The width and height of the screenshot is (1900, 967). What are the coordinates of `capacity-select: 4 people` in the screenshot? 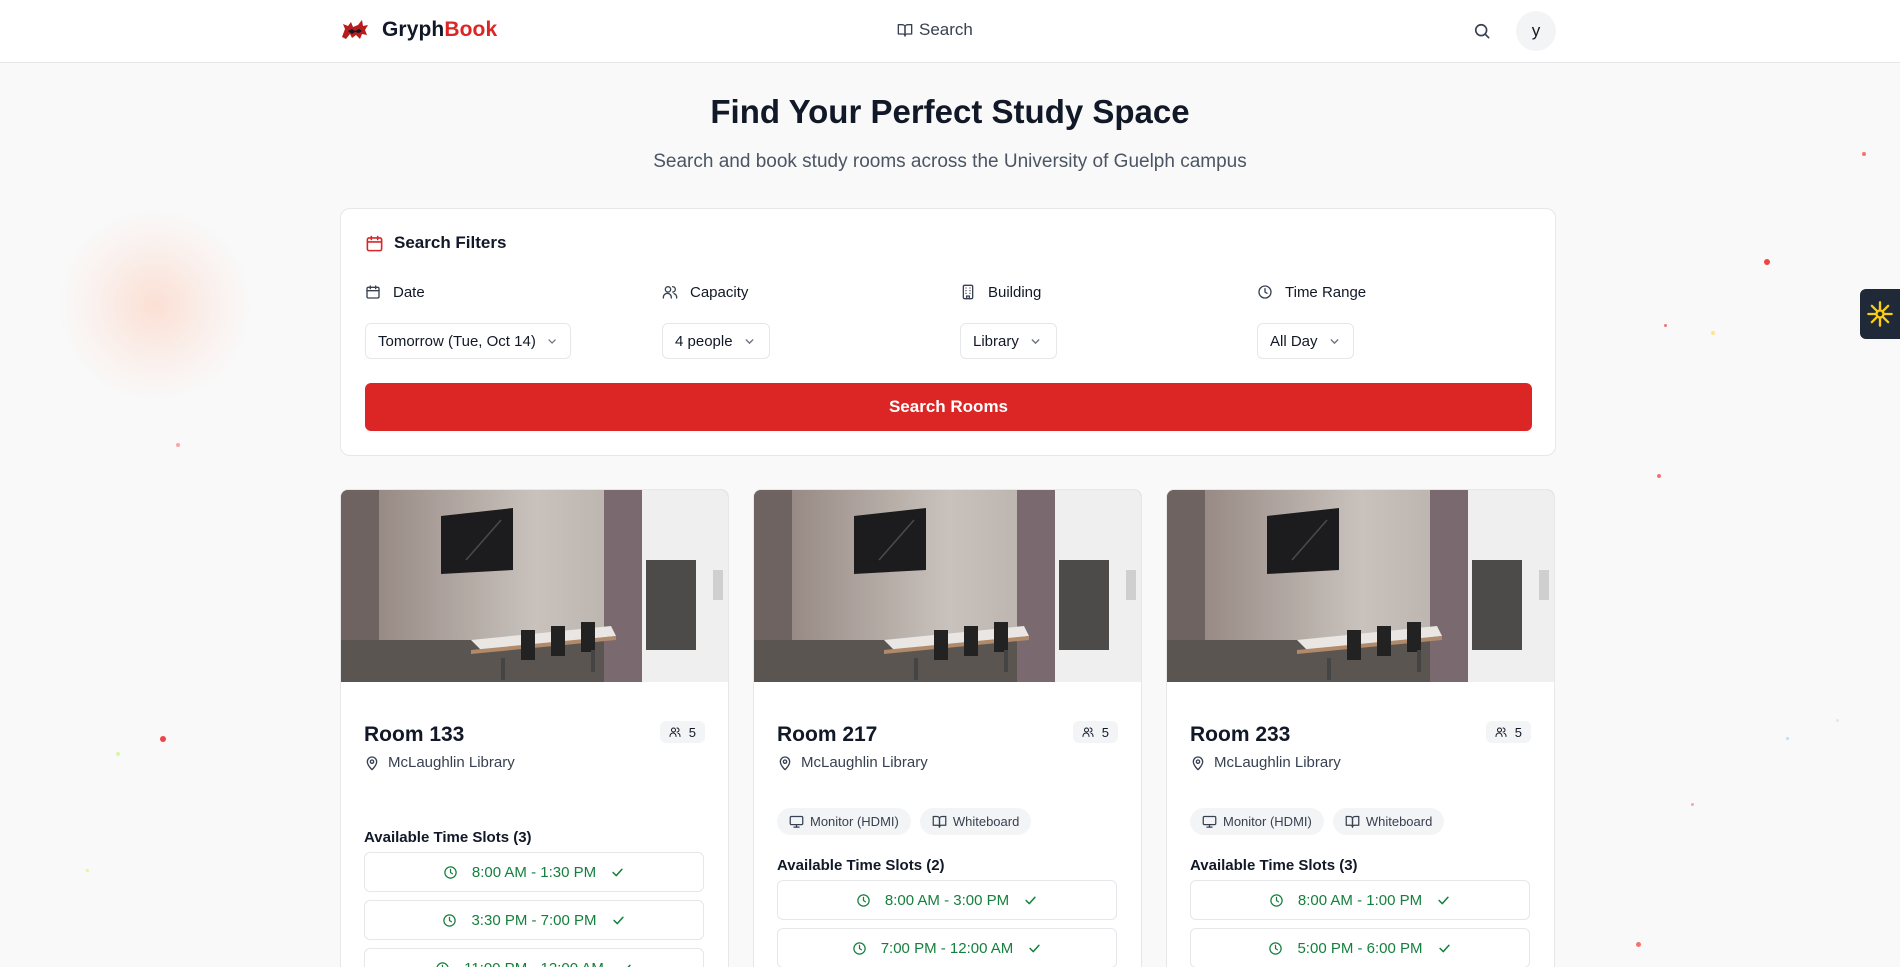 It's located at (716, 341).